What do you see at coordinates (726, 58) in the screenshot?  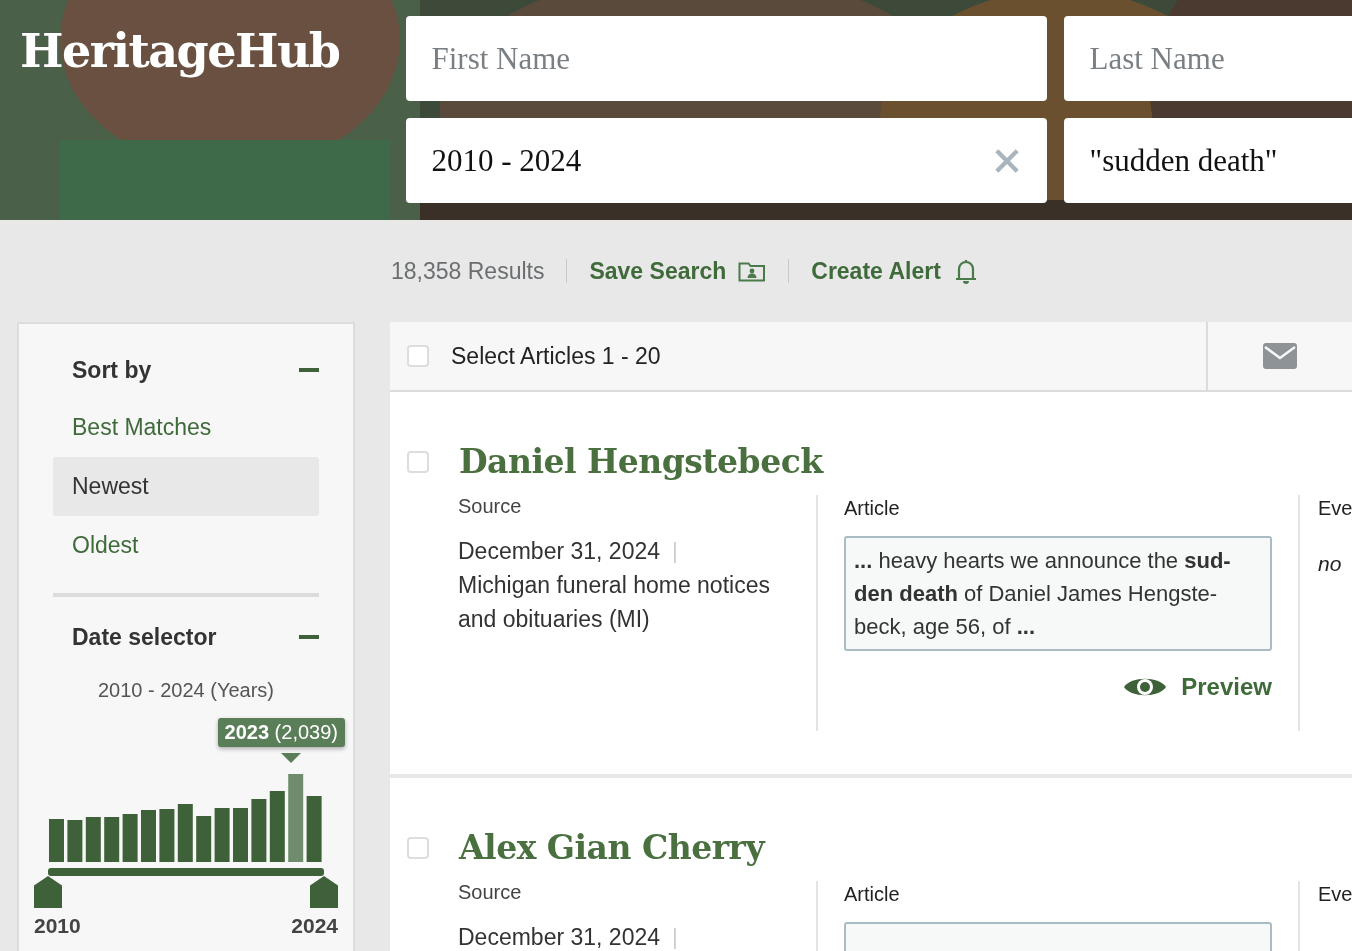 I see `search-field: First Name` at bounding box center [726, 58].